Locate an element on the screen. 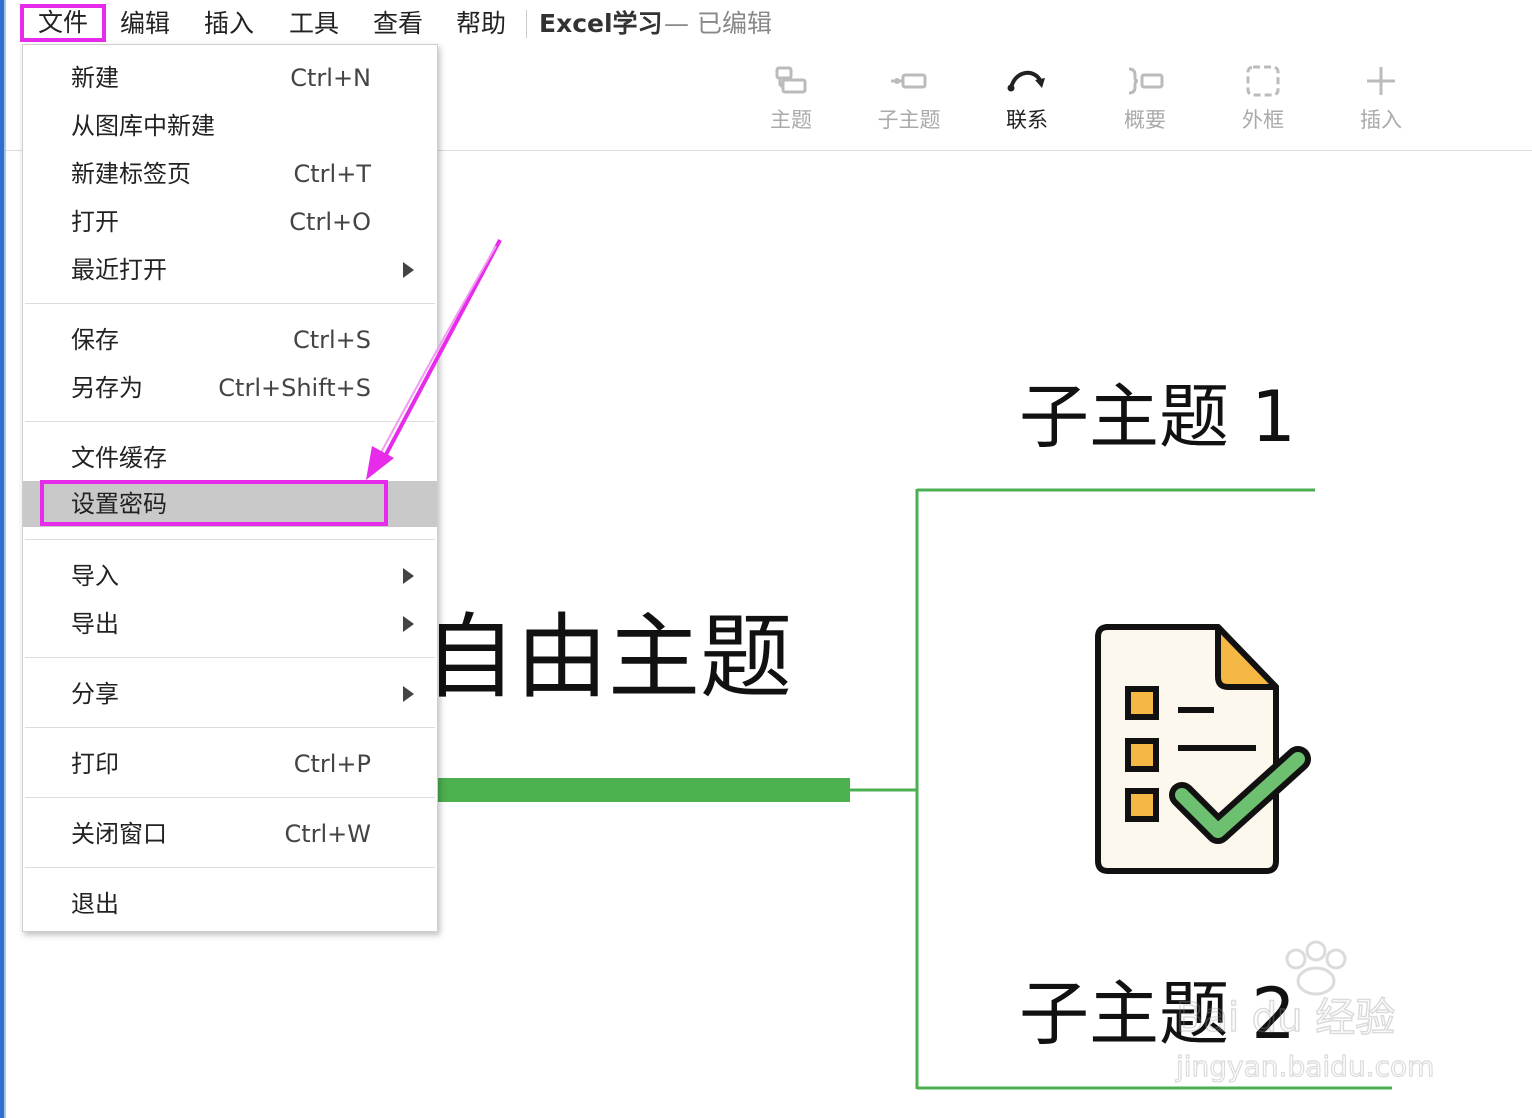 The height and width of the screenshot is (1118, 1532). menu-item-save-as: 另存为 Ctrl+Shift+S is located at coordinates (230, 388).